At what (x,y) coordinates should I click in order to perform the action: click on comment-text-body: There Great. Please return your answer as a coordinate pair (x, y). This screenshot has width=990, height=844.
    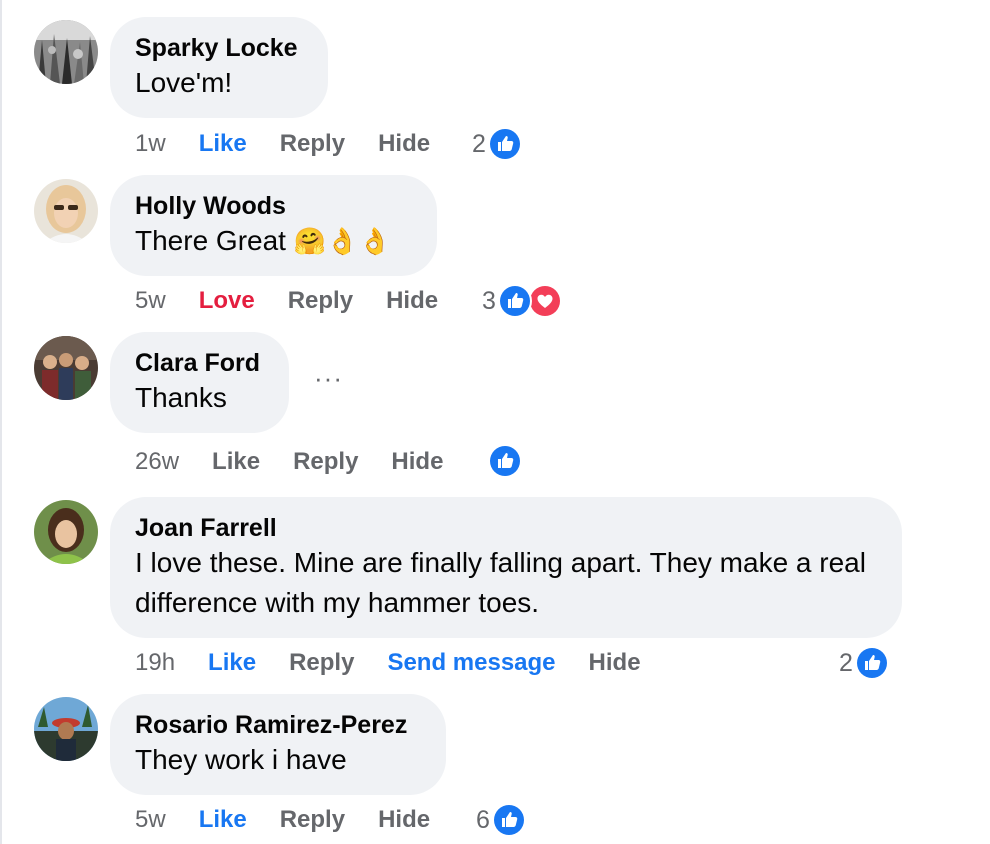
    Looking at the image, I should click on (210, 240).